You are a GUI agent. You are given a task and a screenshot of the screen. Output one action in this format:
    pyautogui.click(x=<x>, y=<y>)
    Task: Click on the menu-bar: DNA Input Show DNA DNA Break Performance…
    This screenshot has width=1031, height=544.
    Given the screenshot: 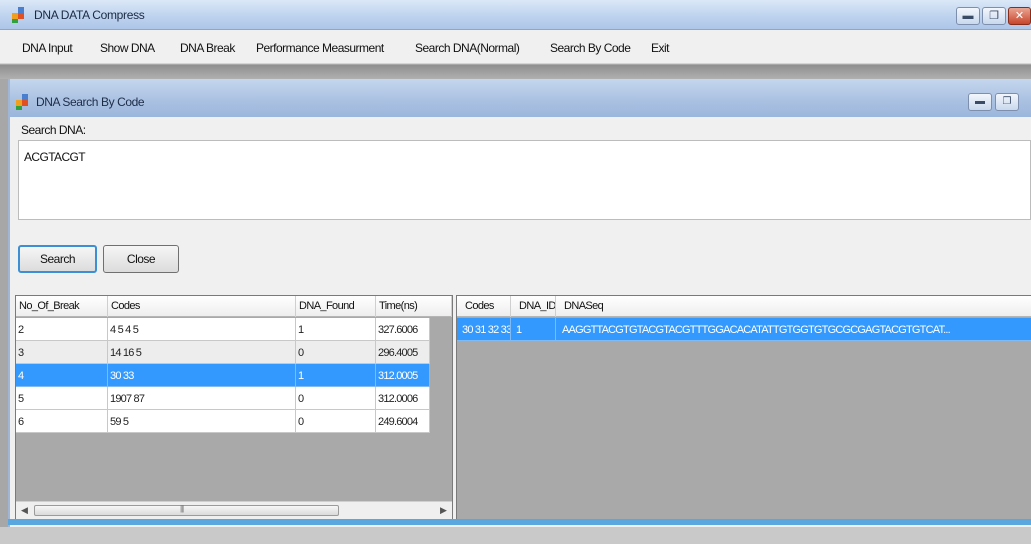 What is the action you would take?
    pyautogui.click(x=515, y=47)
    